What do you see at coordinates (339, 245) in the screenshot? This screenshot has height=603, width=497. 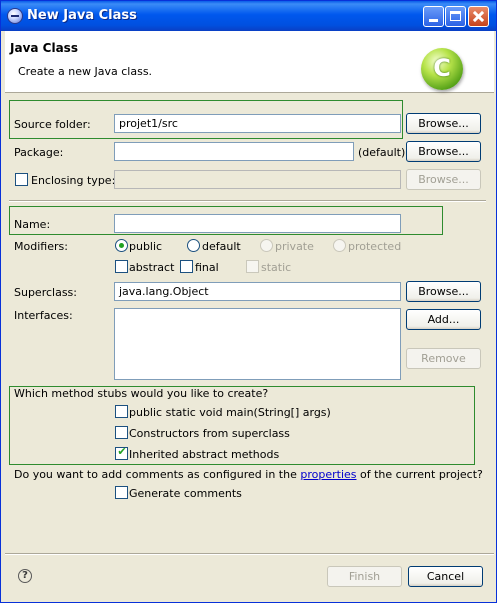 I see `protected-radio` at bounding box center [339, 245].